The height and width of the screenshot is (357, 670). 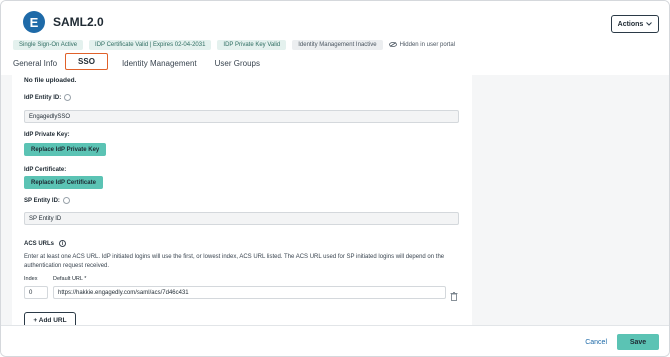 What do you see at coordinates (427, 45) in the screenshot?
I see `hidden-note-text: Hidden in user portal` at bounding box center [427, 45].